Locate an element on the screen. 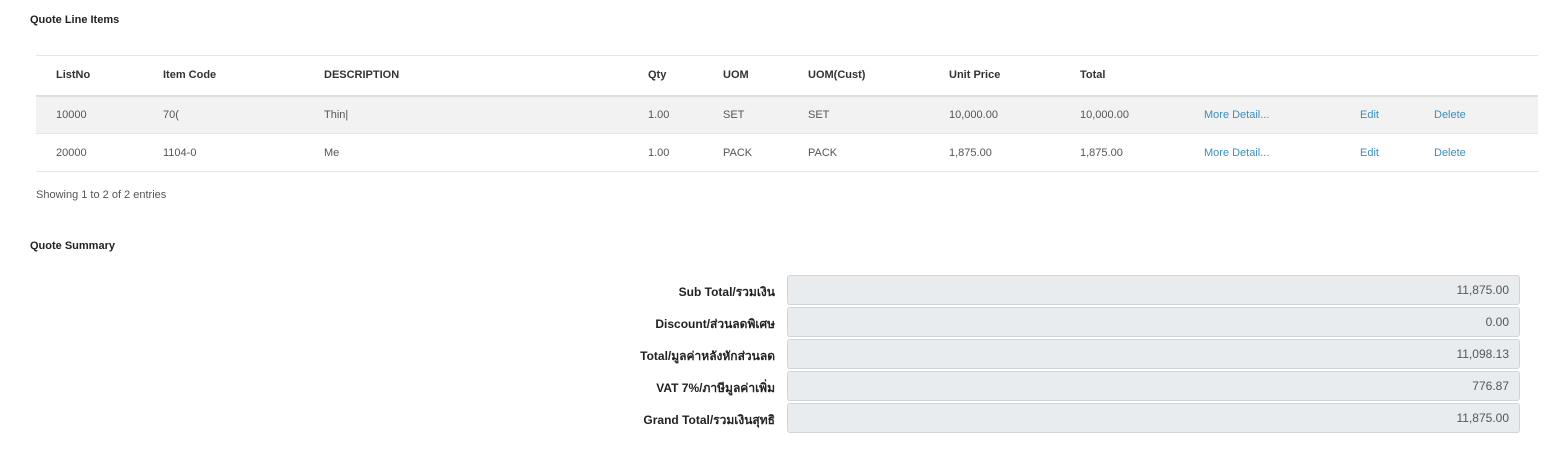 This screenshot has width=1557, height=454. cell-uom: SET is located at coordinates (734, 114).